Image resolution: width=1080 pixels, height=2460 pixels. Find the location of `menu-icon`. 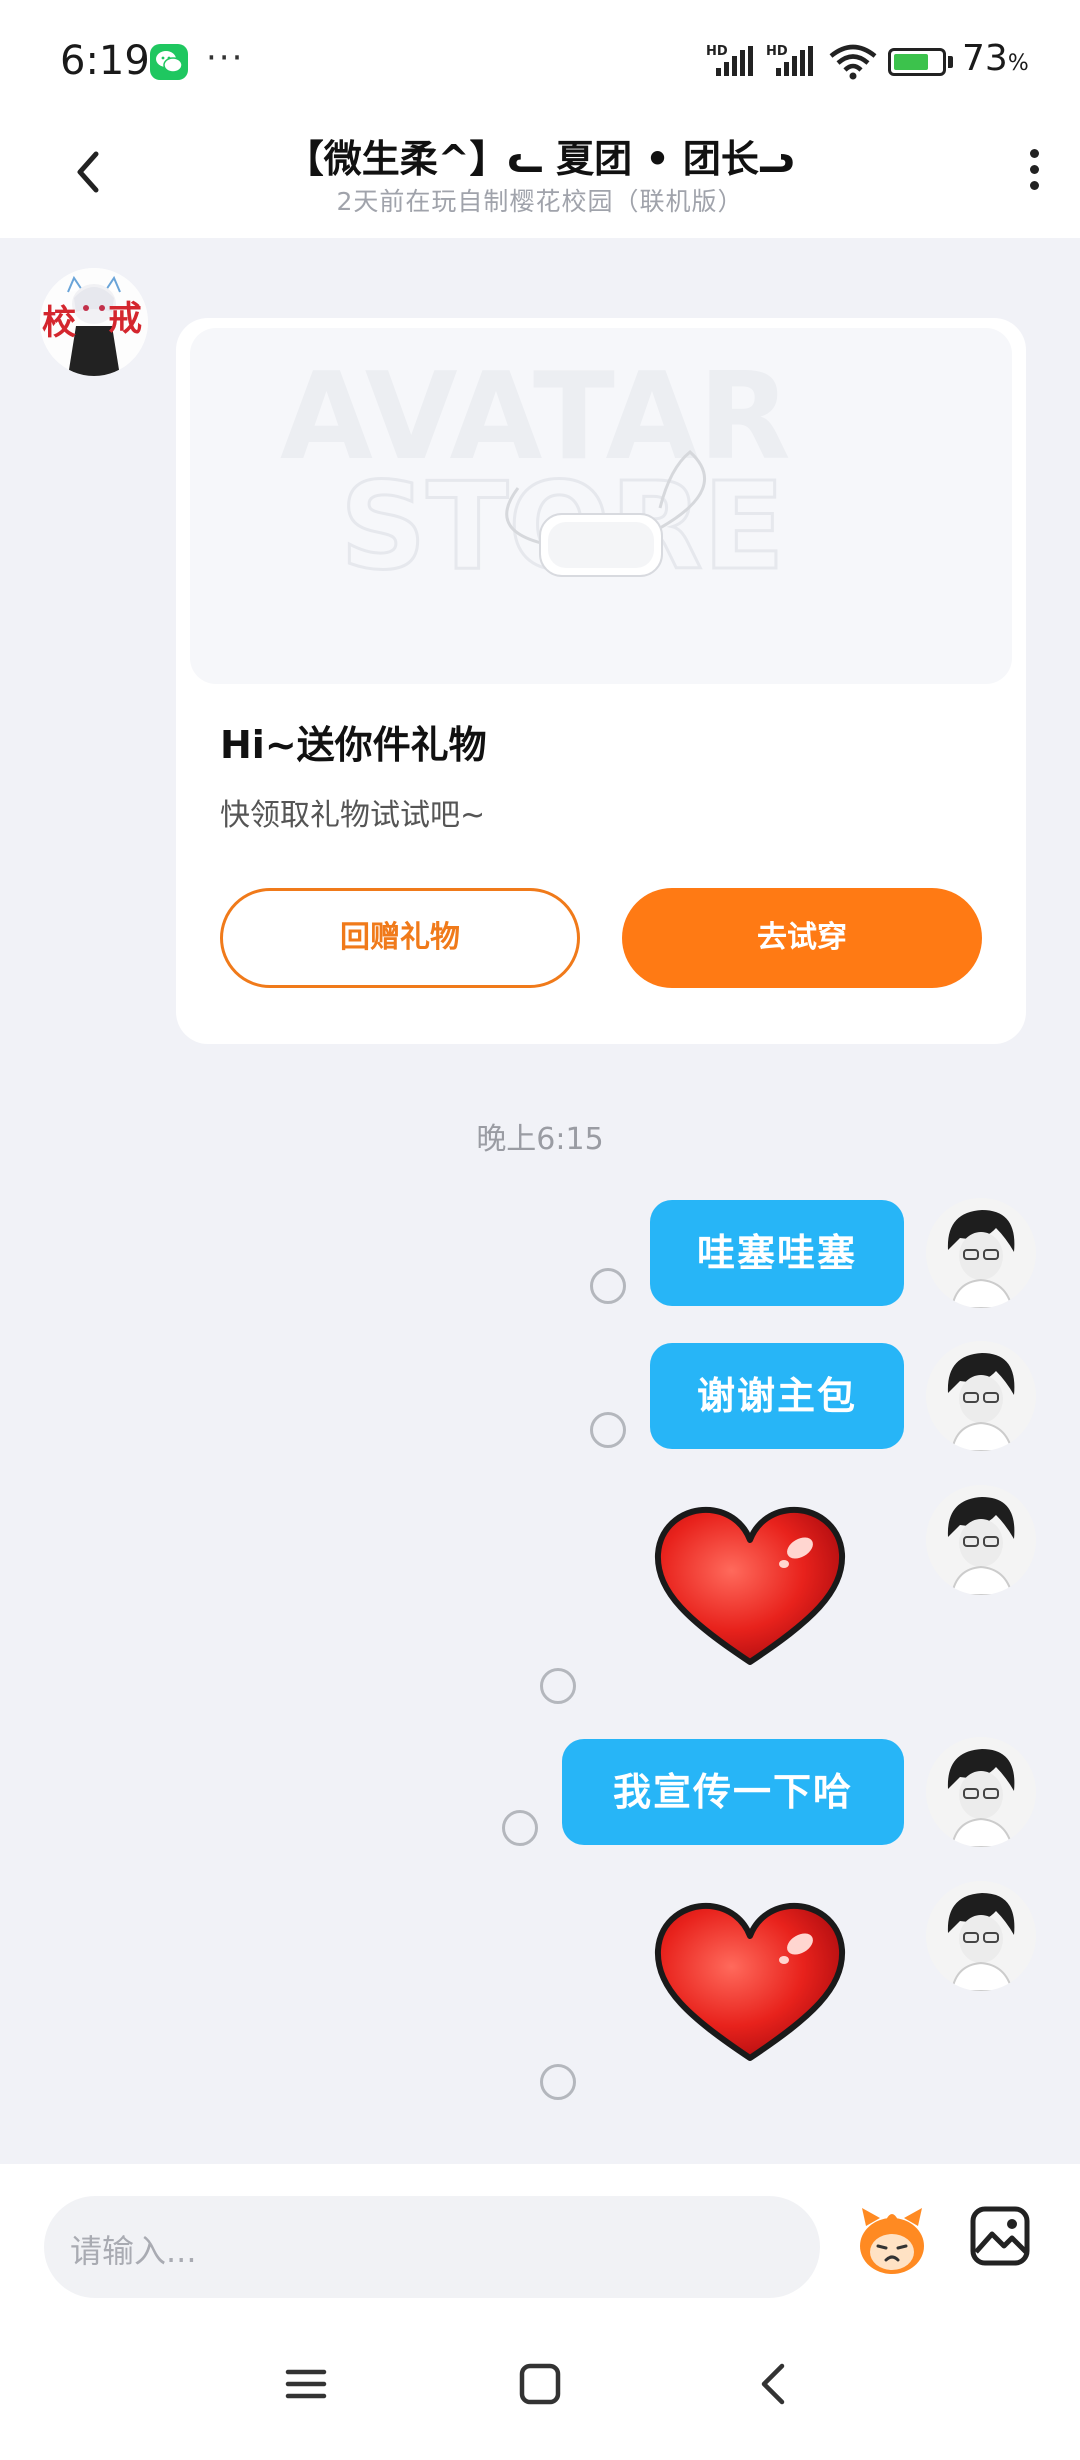

menu-icon is located at coordinates (306, 2384).